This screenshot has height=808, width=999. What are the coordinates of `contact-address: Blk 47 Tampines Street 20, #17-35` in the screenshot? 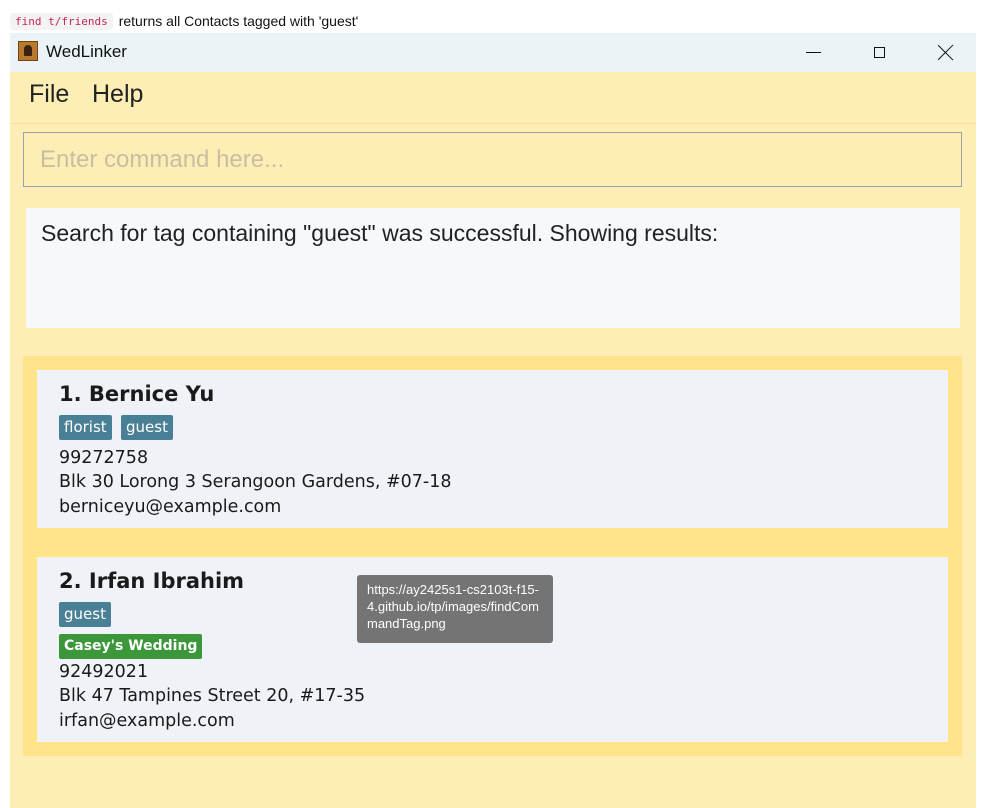 It's located at (212, 696).